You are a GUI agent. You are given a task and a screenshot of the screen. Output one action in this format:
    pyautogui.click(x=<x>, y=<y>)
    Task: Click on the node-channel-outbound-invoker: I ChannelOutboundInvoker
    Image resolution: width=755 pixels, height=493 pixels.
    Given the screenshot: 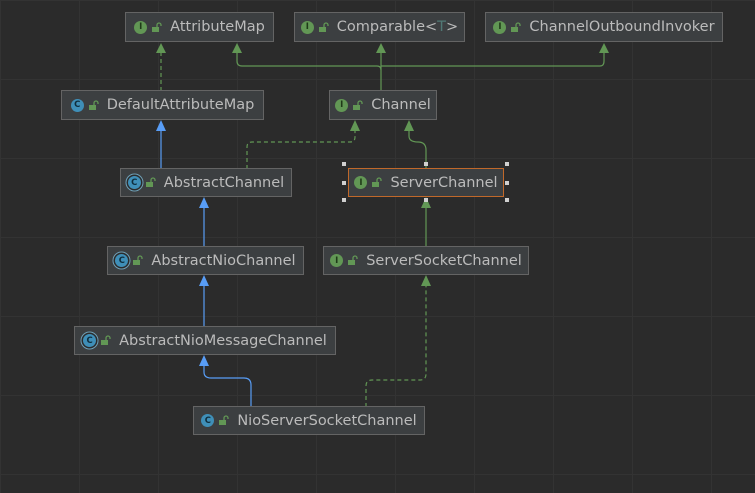 What is the action you would take?
    pyautogui.click(x=604, y=27)
    